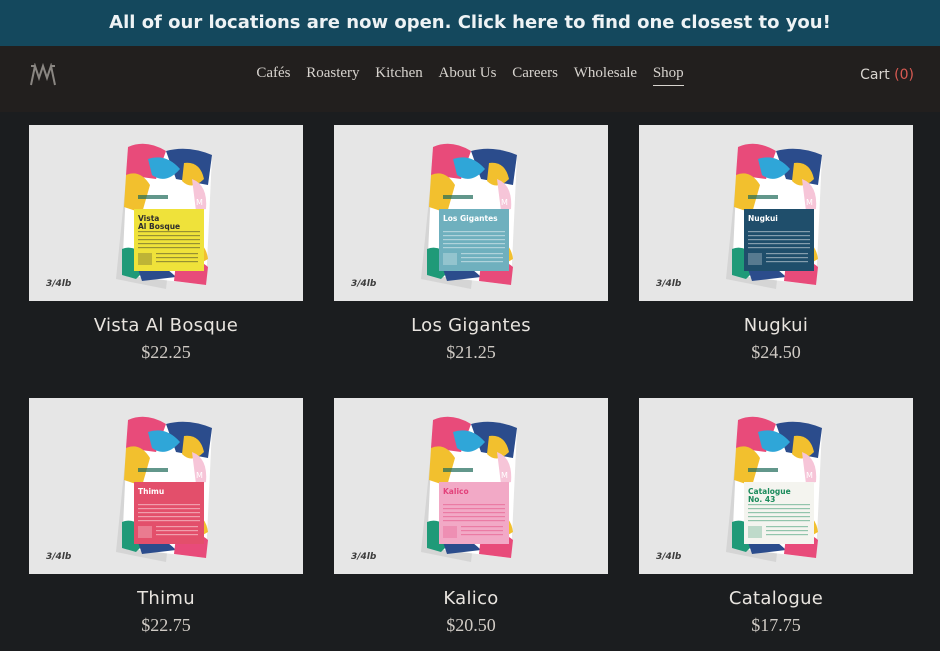  I want to click on coffee-bag-image: M Nugkui, so click(774, 216).